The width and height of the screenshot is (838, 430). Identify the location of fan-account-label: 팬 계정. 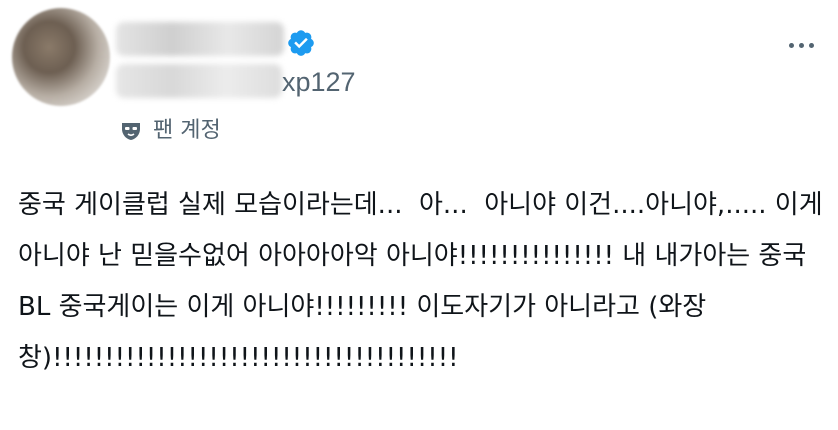
(187, 130).